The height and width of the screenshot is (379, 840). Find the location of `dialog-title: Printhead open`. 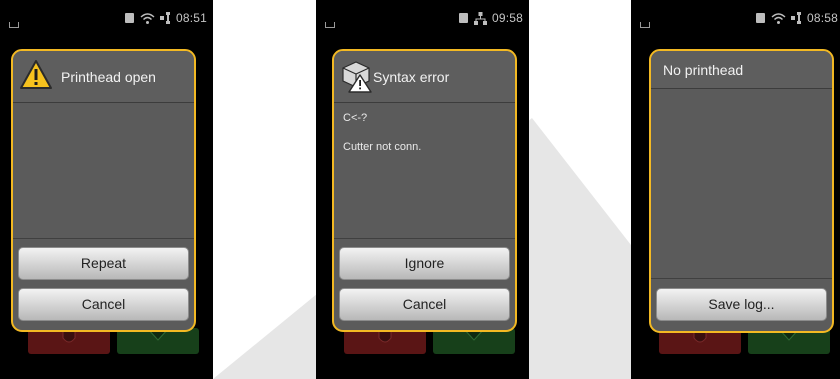

dialog-title: Printhead open is located at coordinates (108, 77).